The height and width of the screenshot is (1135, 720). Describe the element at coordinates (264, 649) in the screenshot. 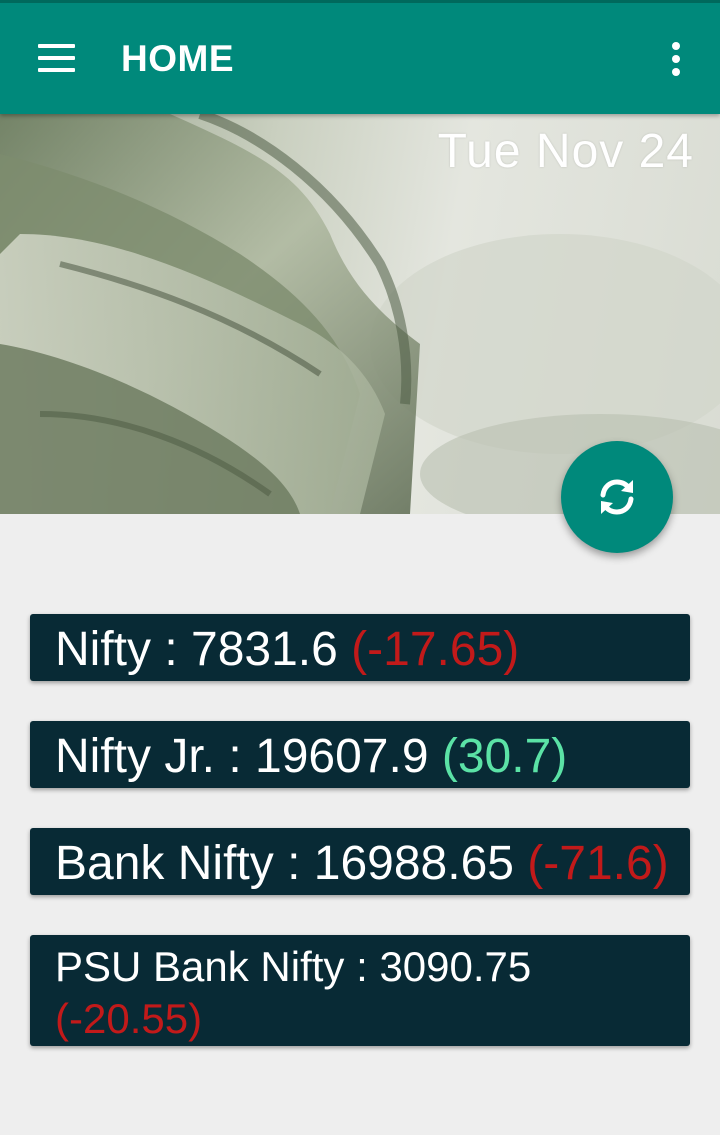

I see `index-value: 7831.6` at that location.